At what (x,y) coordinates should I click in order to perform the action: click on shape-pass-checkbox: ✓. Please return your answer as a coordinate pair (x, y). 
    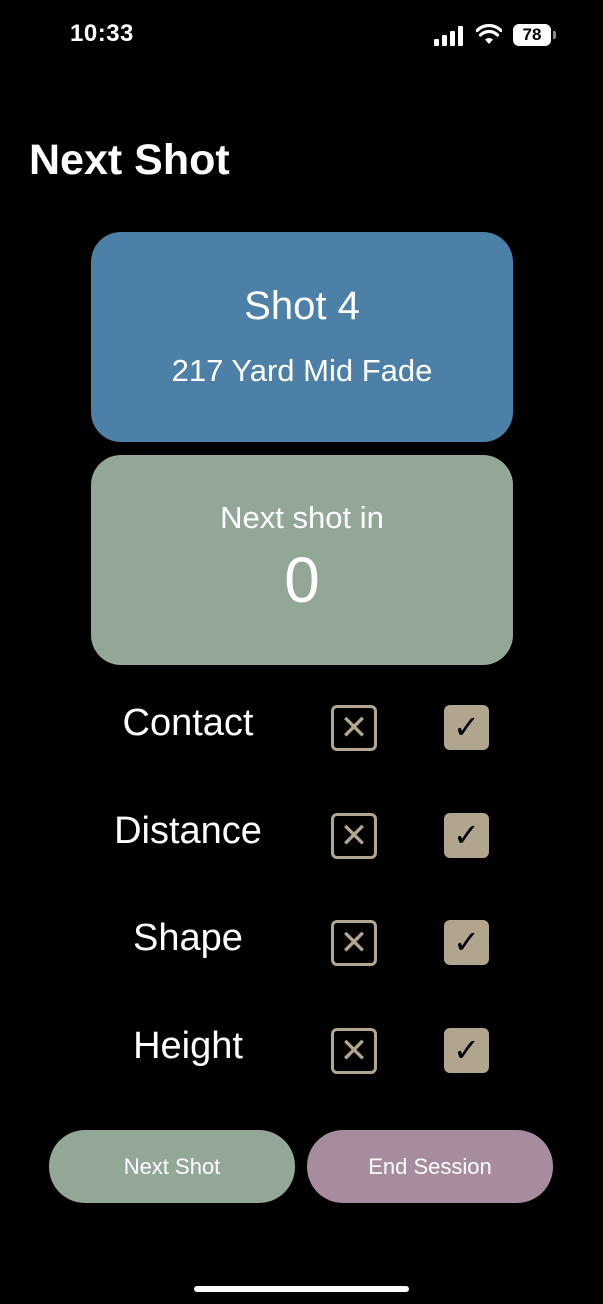
    Looking at the image, I should click on (466, 942).